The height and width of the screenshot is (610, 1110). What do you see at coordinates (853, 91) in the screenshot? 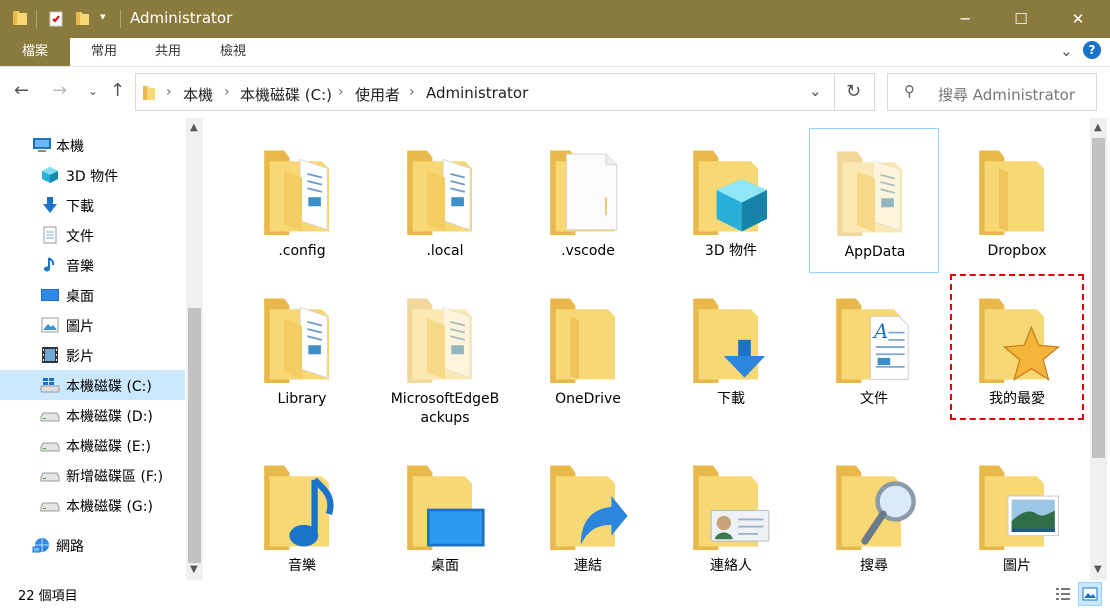
I see `refresh-icon: ↻` at bounding box center [853, 91].